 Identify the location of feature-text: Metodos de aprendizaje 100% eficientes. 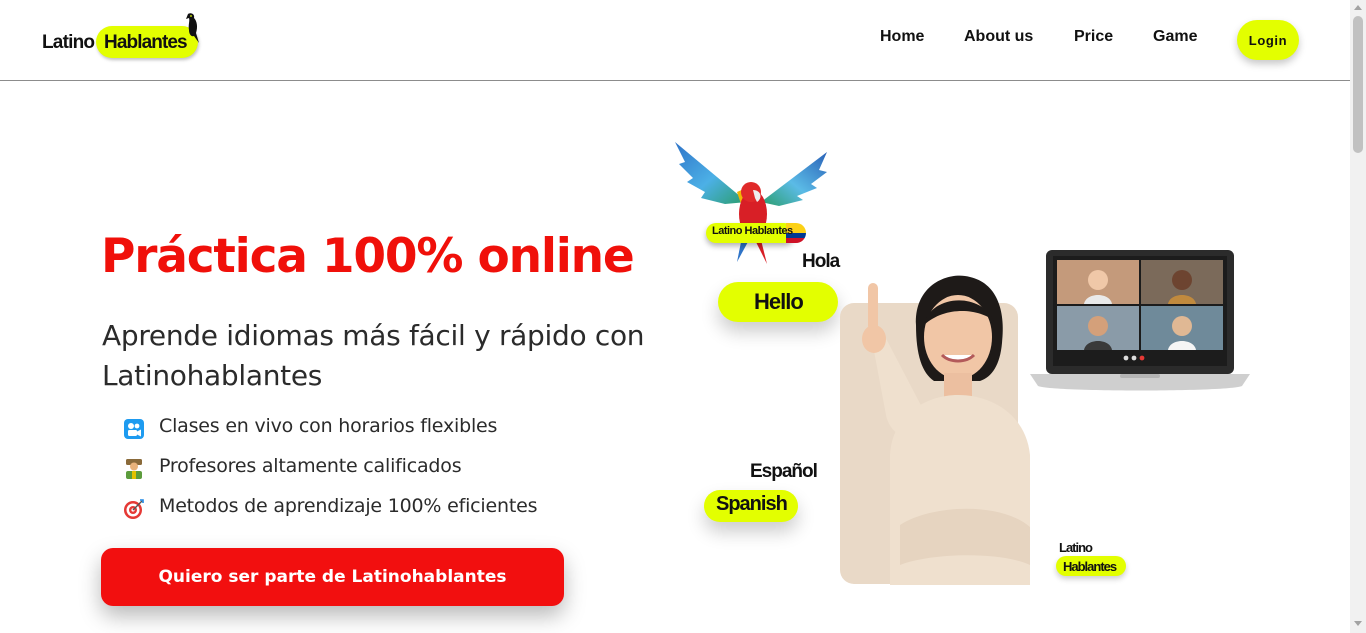
(348, 506).